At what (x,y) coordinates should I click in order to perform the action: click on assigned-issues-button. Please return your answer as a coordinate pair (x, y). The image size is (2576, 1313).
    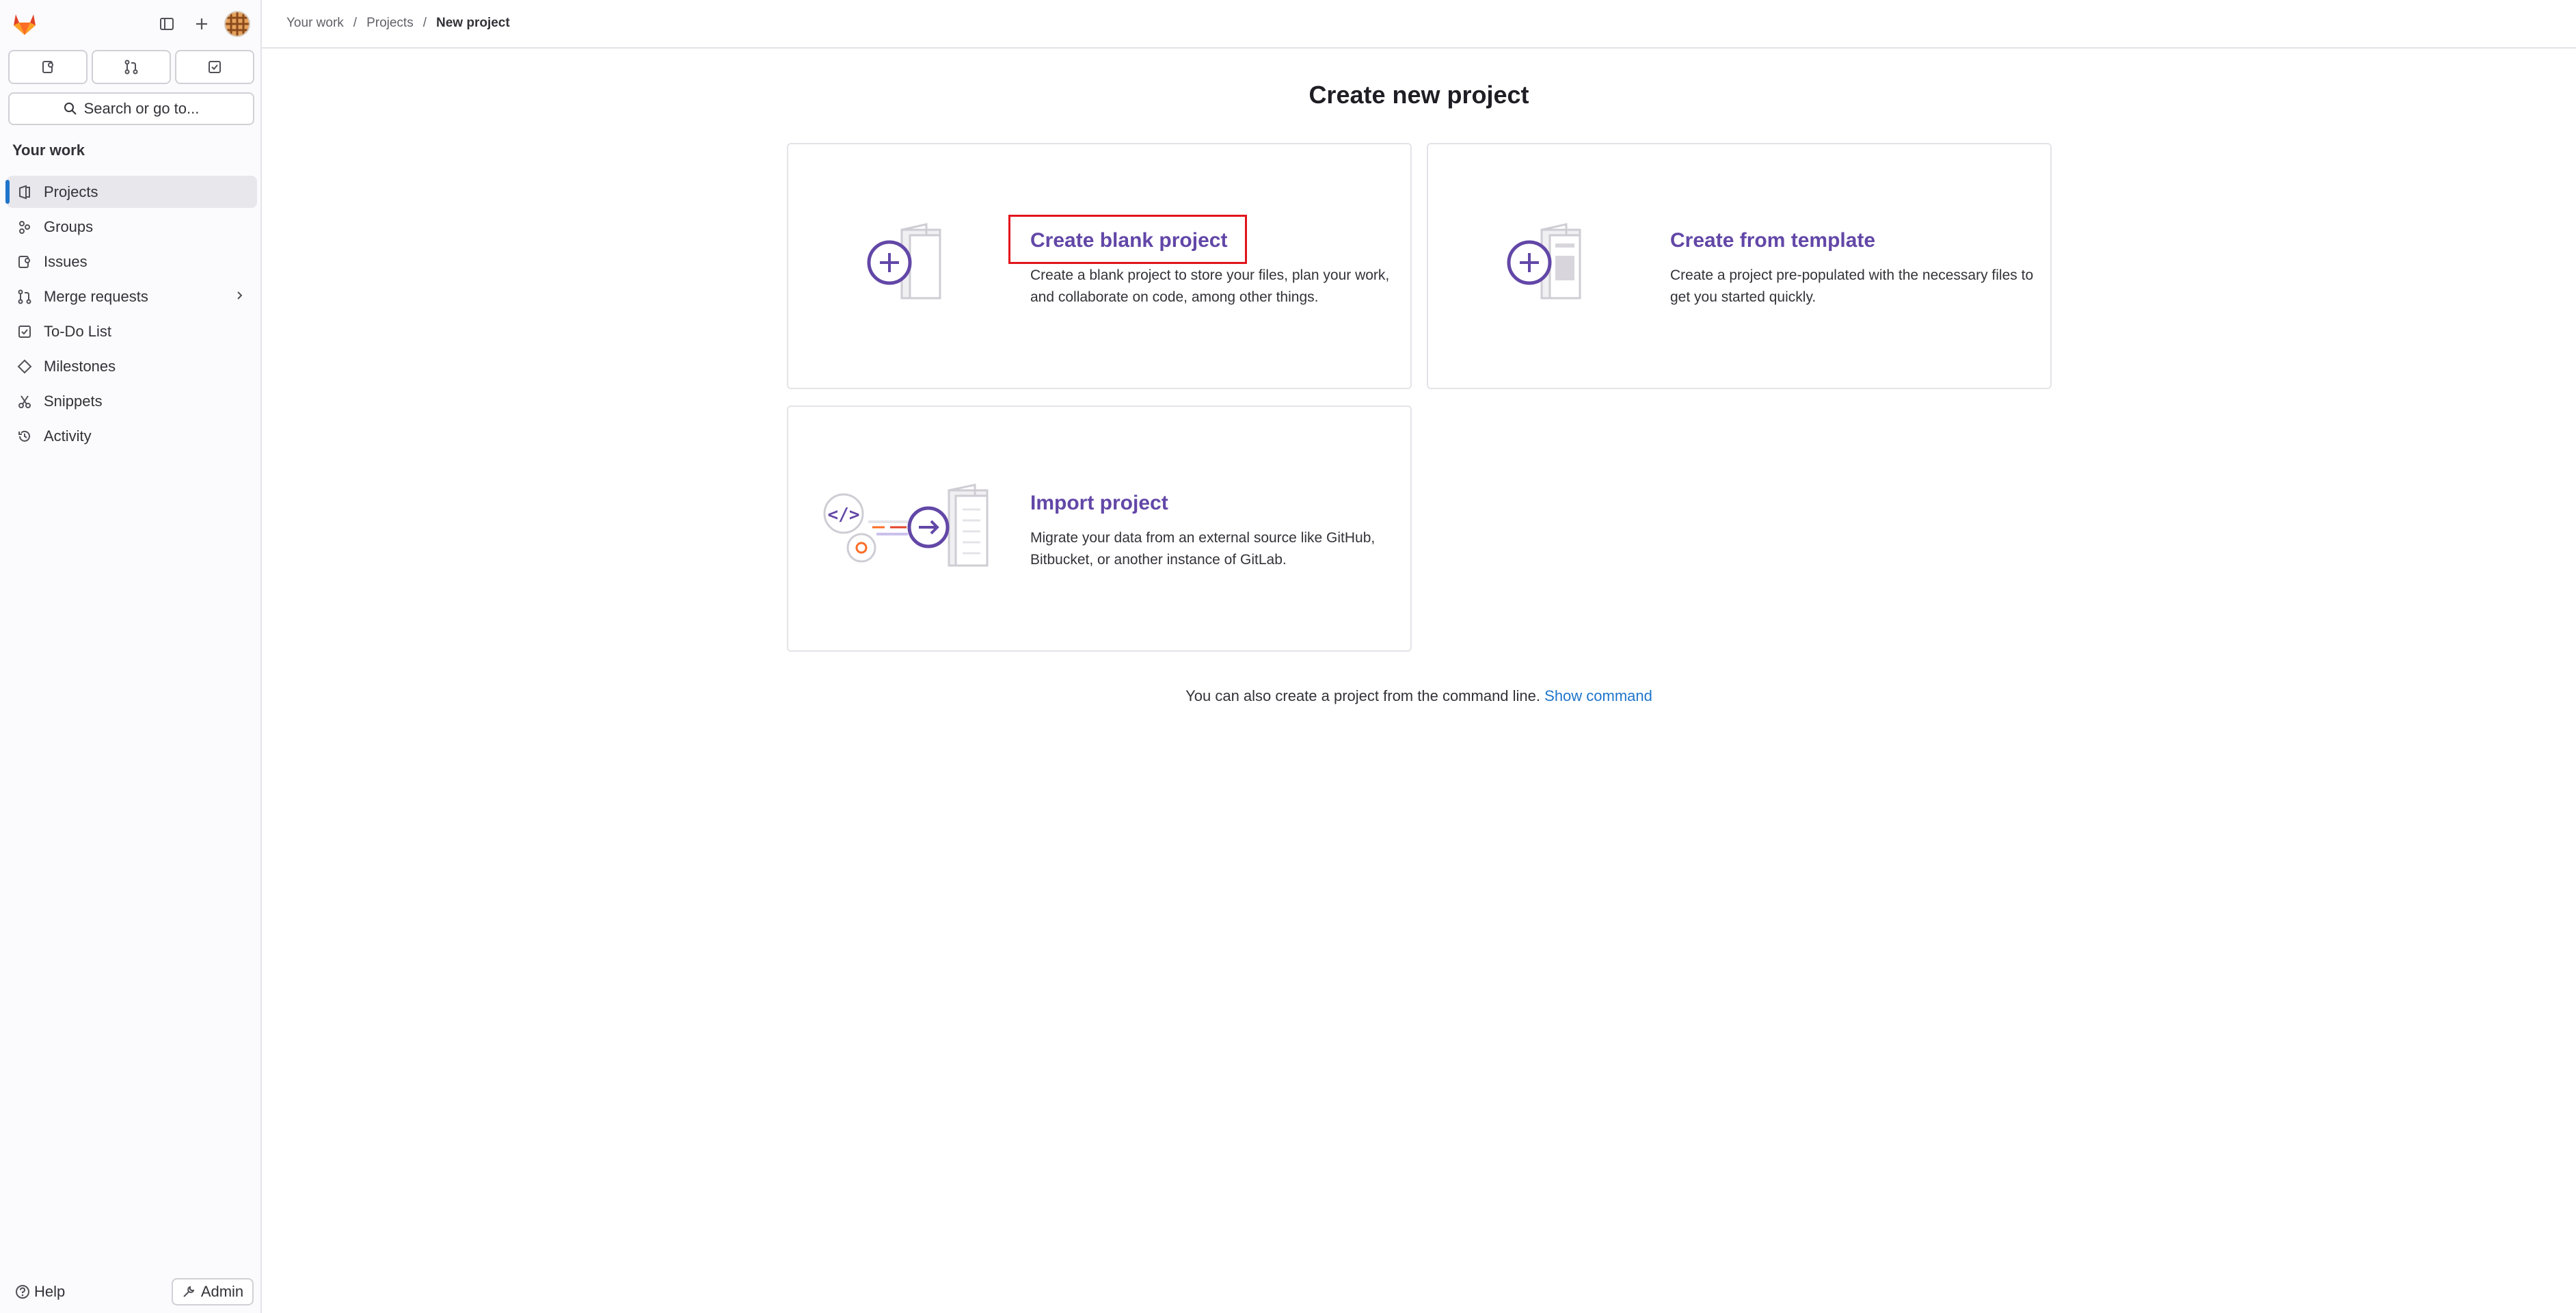
    Looking at the image, I should click on (48, 67).